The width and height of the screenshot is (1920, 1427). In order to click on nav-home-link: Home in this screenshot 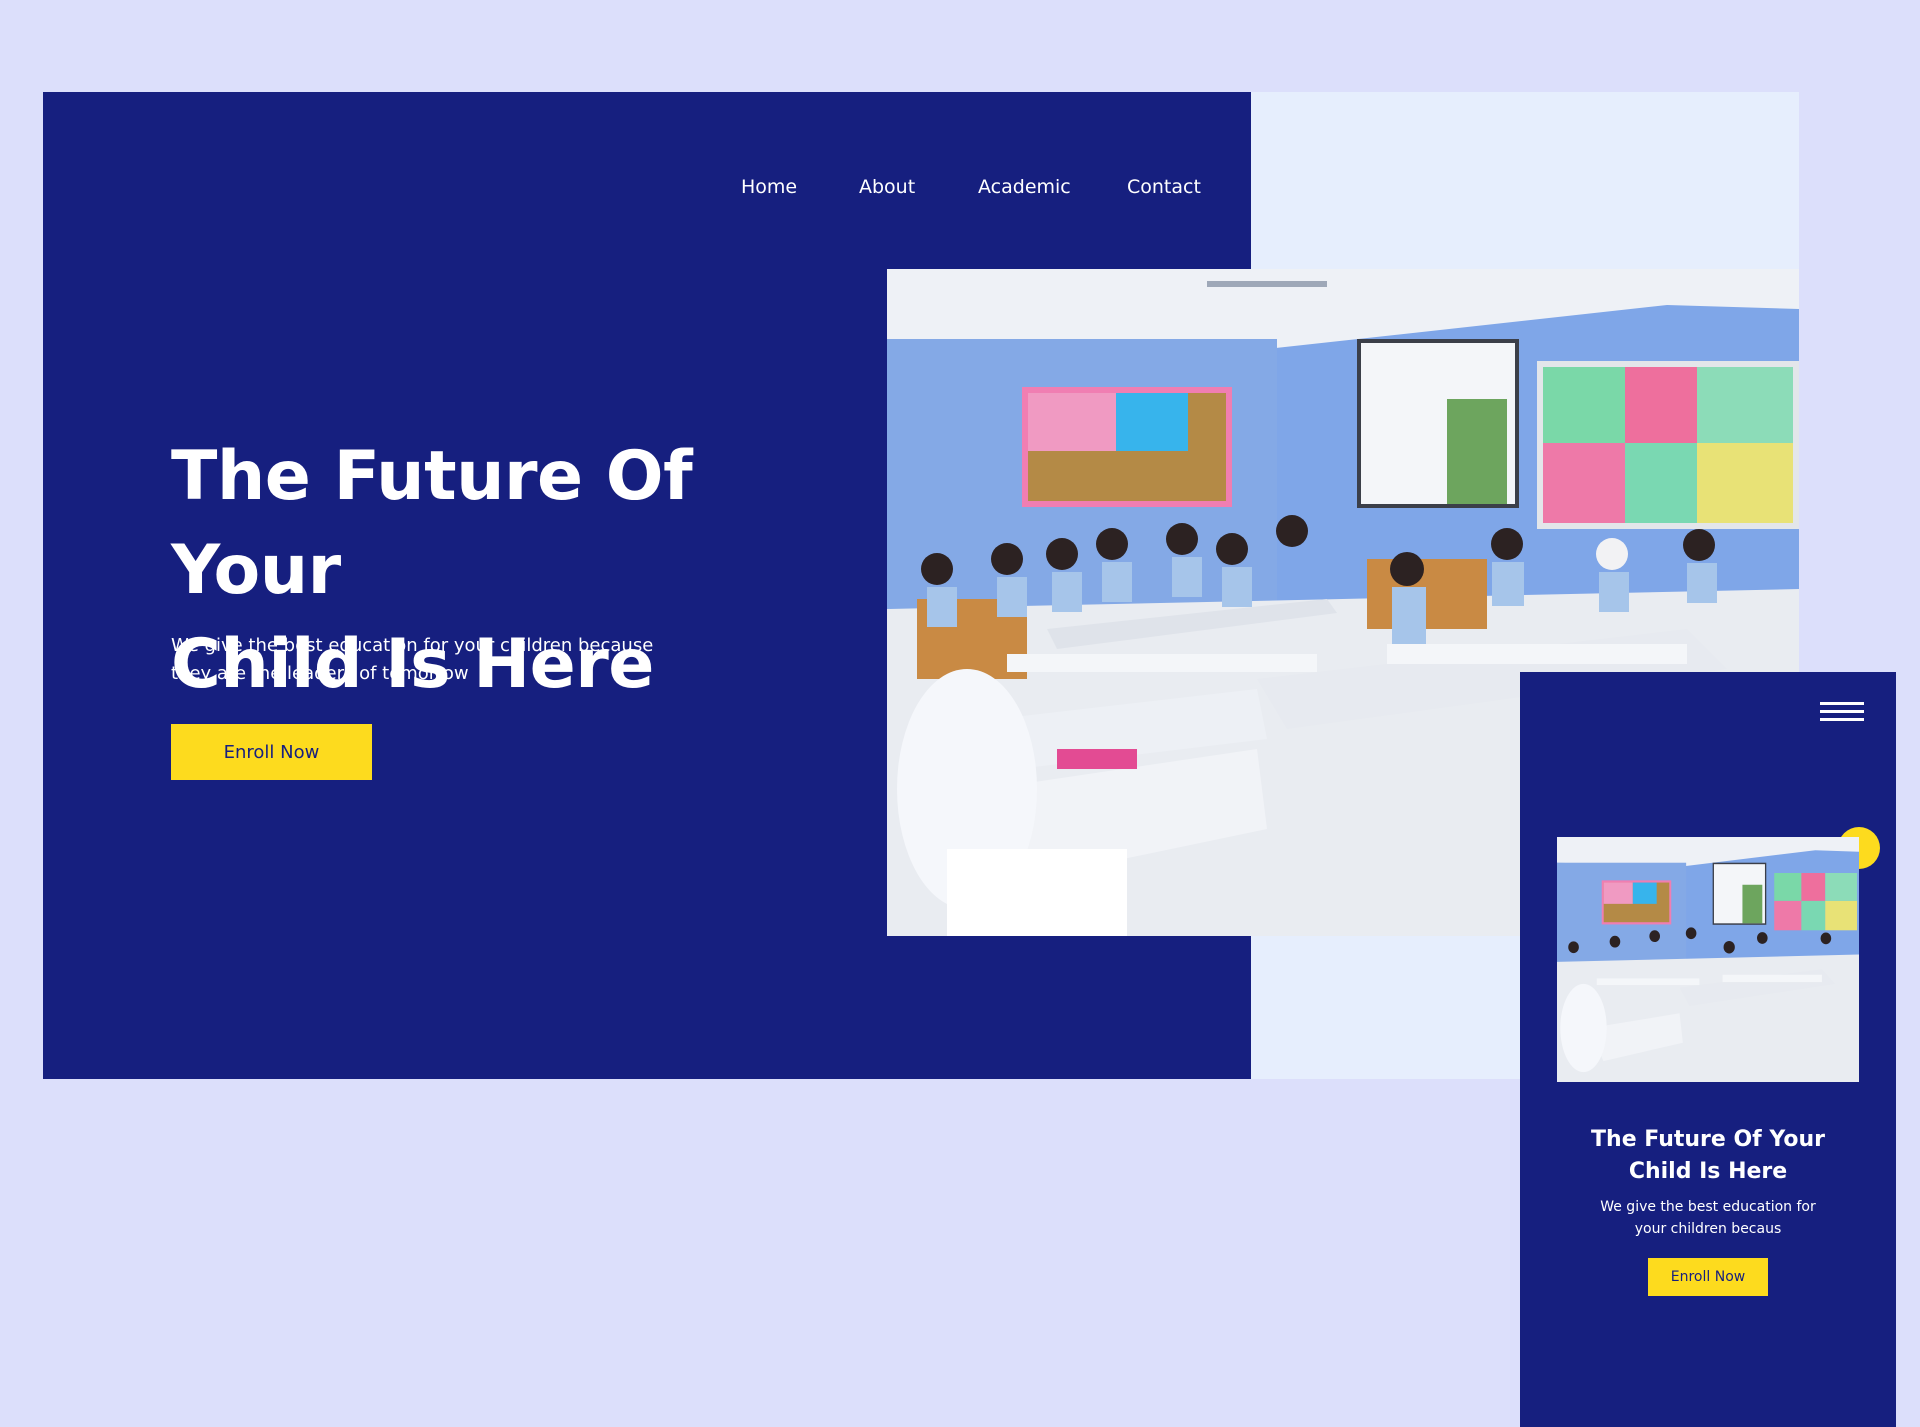, I will do `click(769, 187)`.